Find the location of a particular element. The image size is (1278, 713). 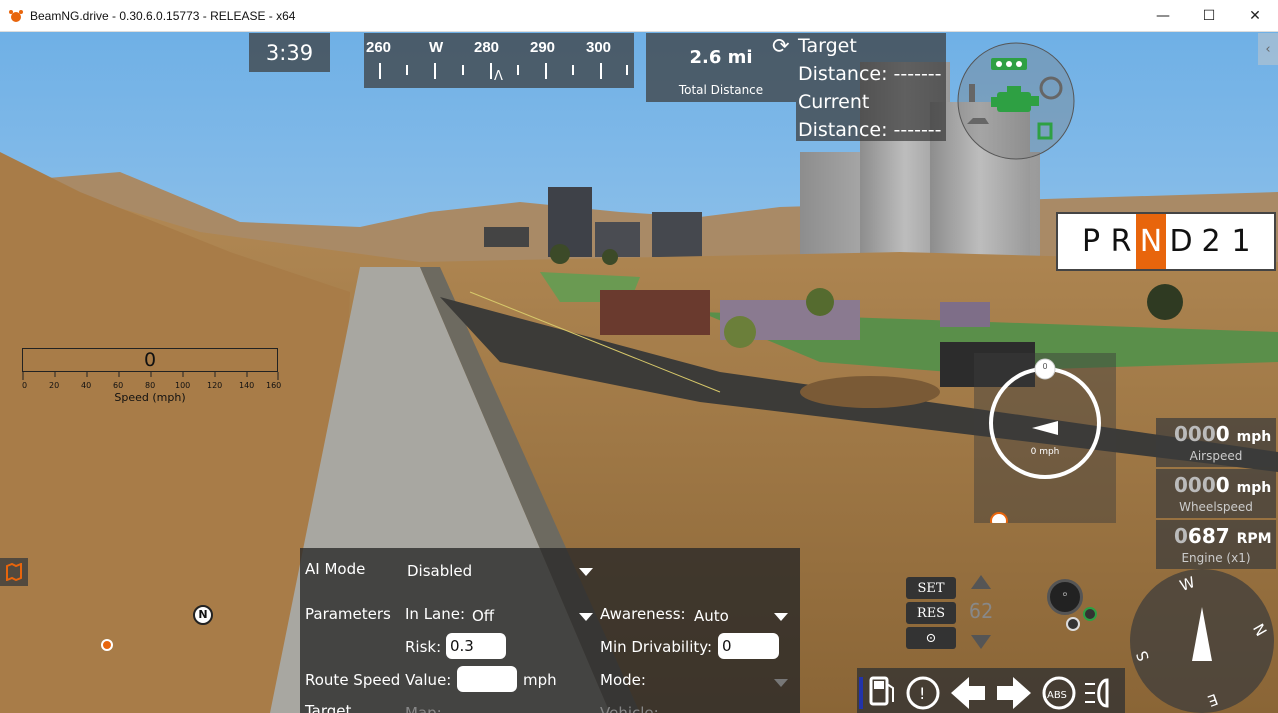

compass-label: 290 is located at coordinates (543, 47).